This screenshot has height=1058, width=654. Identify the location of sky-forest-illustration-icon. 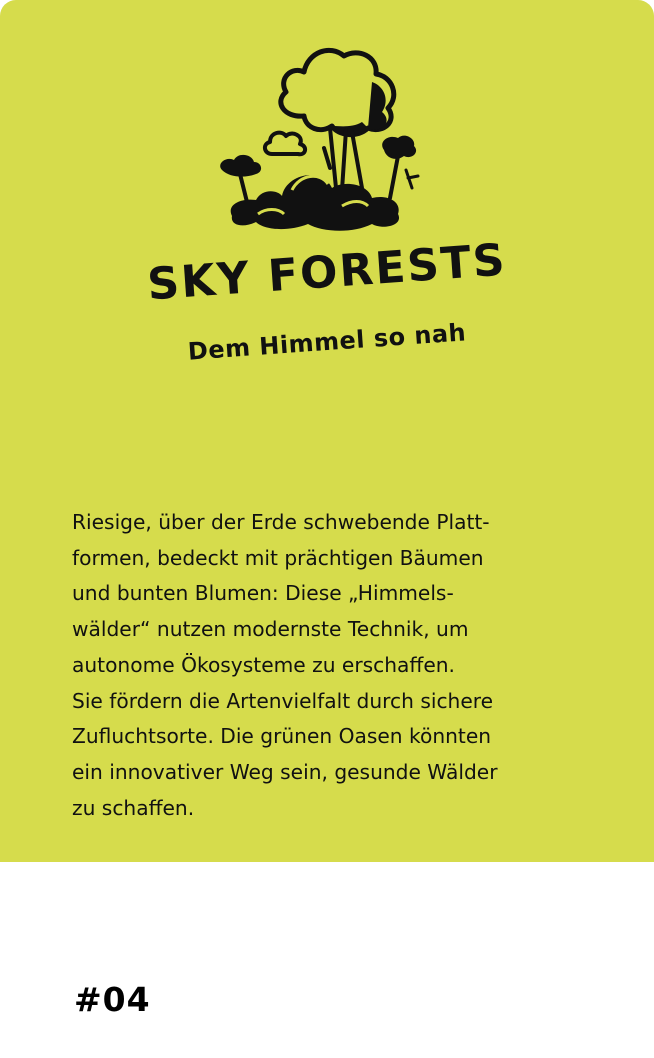
(320, 139).